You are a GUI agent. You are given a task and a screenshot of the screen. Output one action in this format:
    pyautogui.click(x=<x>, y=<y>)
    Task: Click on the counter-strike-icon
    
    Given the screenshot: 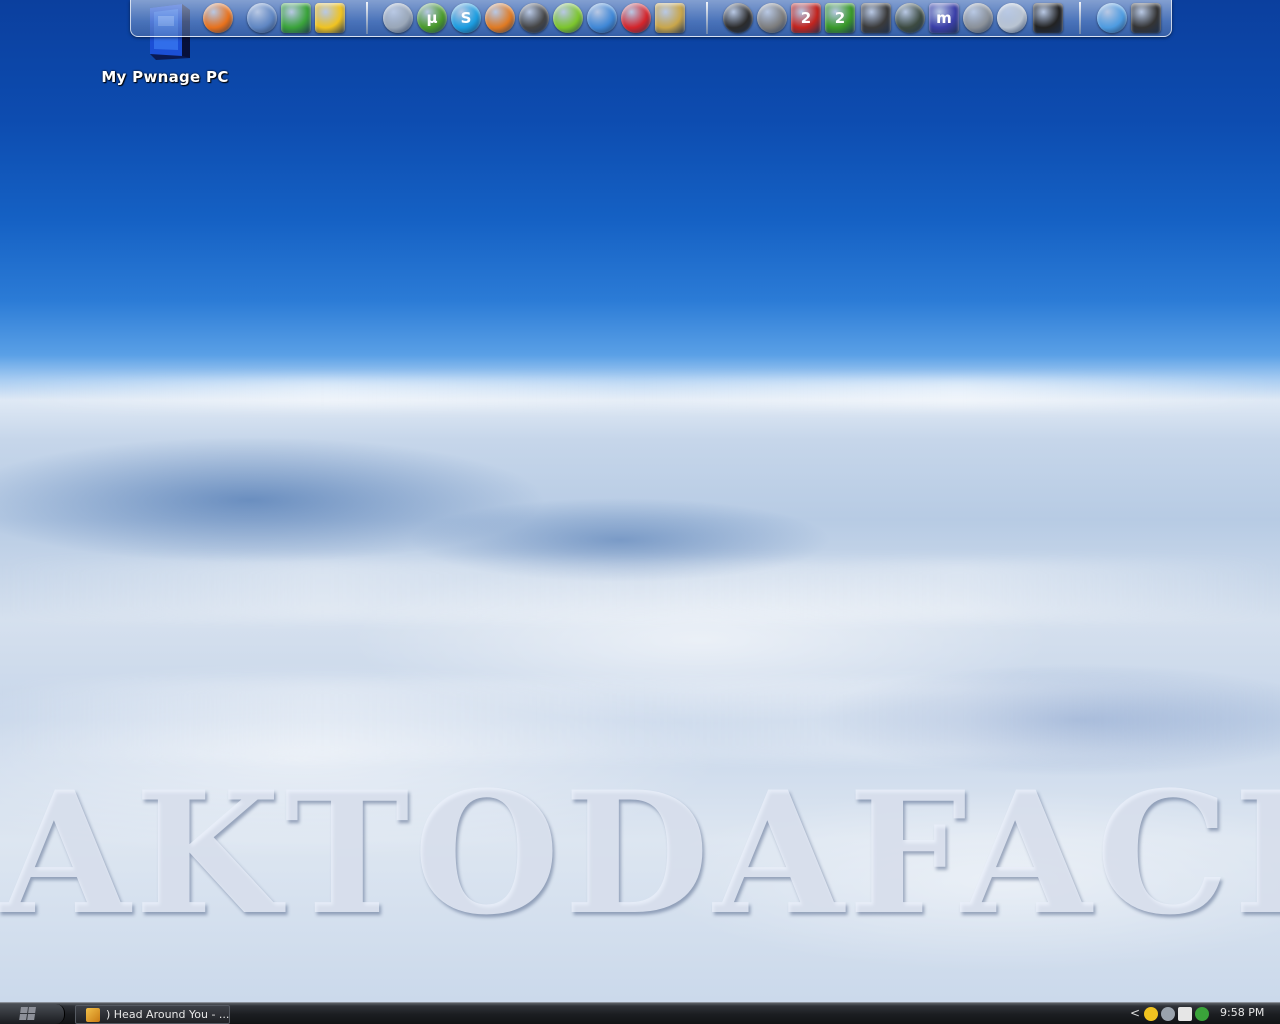 What is the action you would take?
    pyautogui.click(x=772, y=18)
    